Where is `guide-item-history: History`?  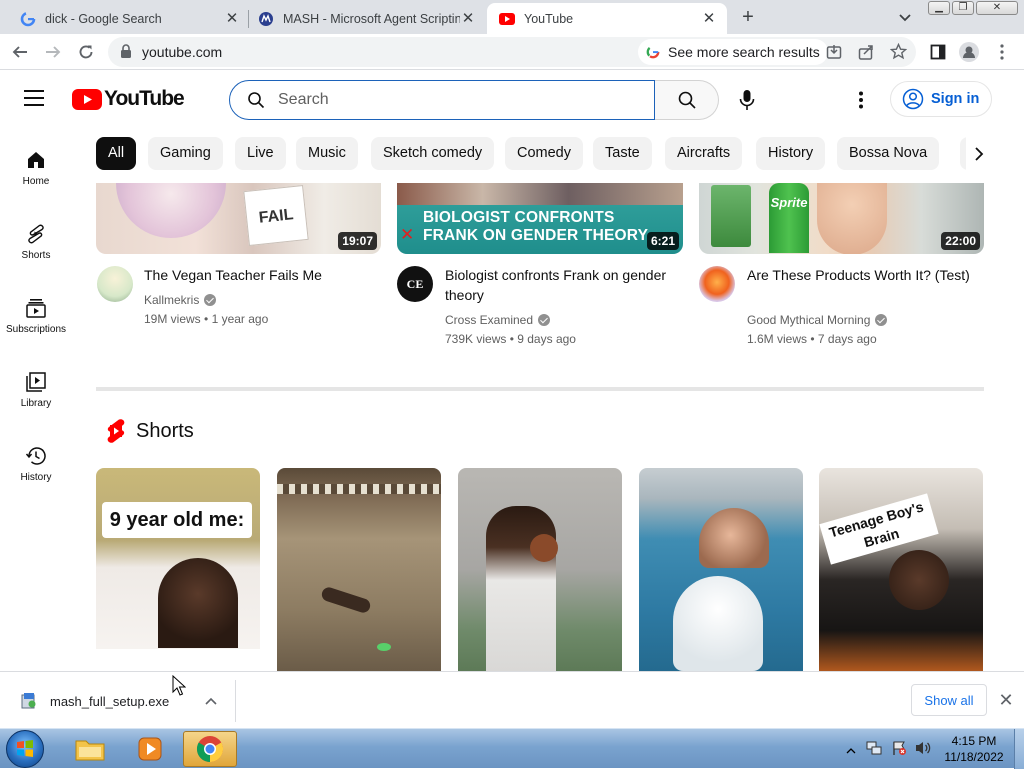 guide-item-history: History is located at coordinates (36, 463).